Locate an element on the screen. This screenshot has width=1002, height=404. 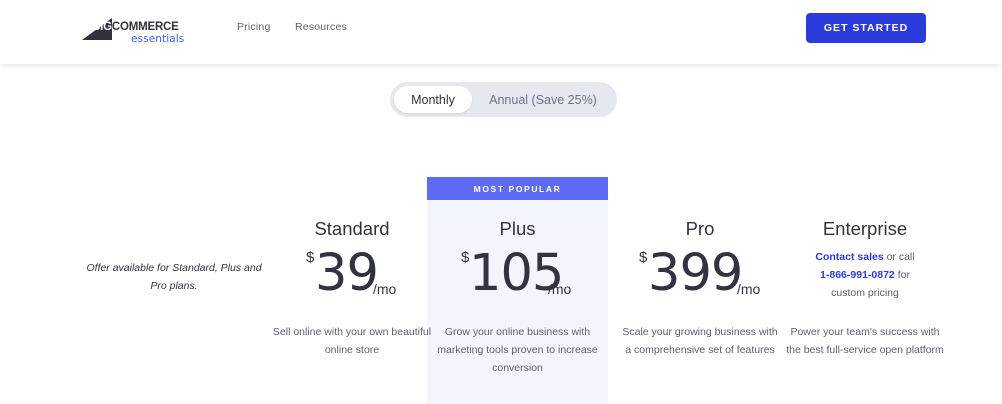
contact-sales-link: Contact sales is located at coordinates (849, 257).